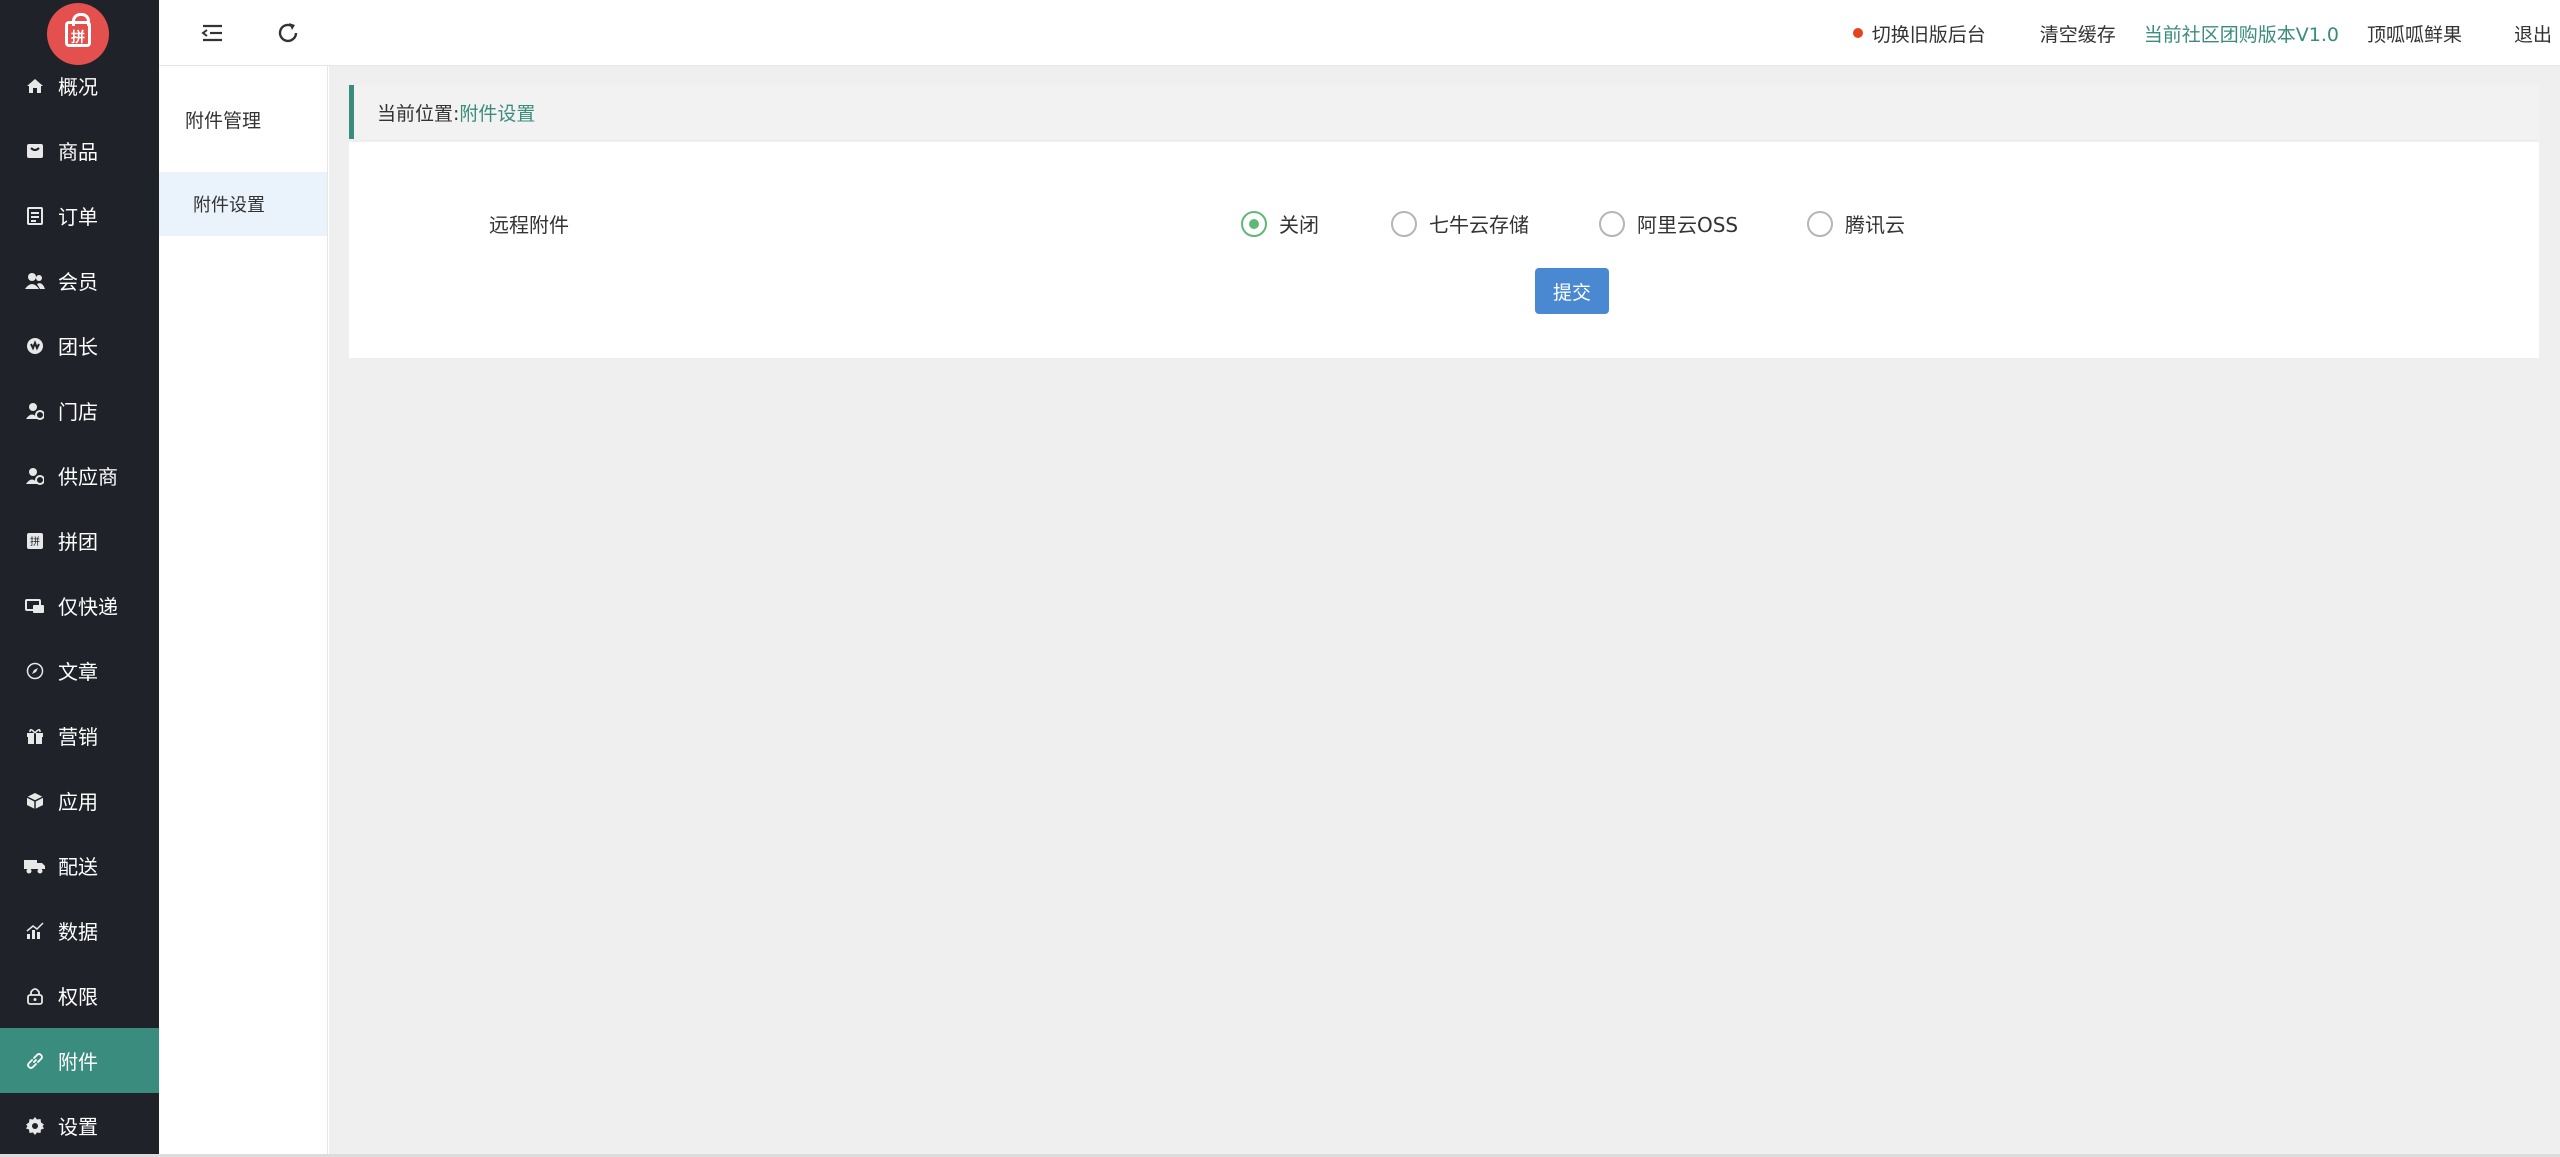 The image size is (2560, 1157). What do you see at coordinates (1572, 291) in the screenshot?
I see `submit-button: 提交` at bounding box center [1572, 291].